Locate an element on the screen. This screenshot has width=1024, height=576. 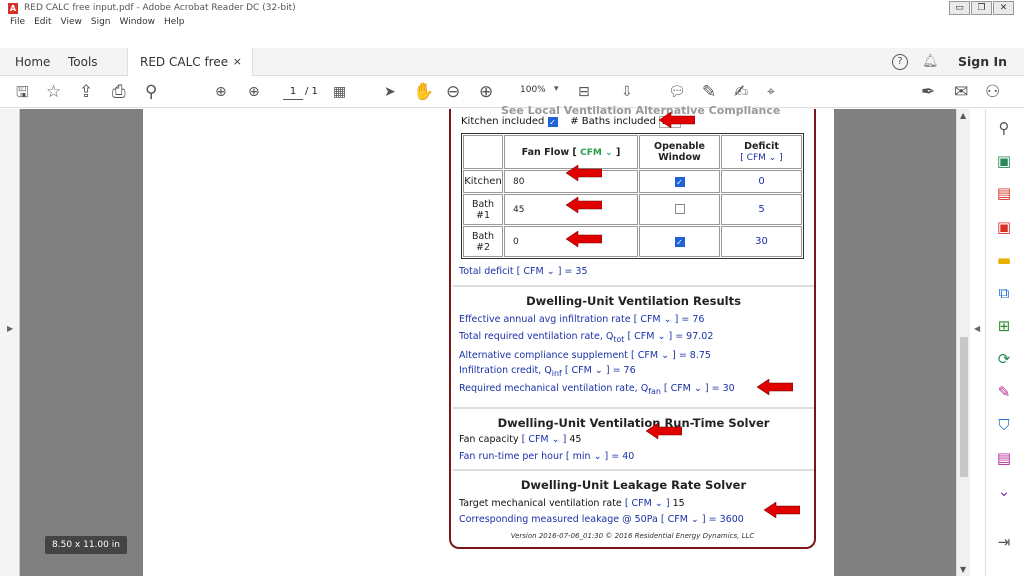
fan-capacity-unit-select: CFM is located at coordinates (538, 439).